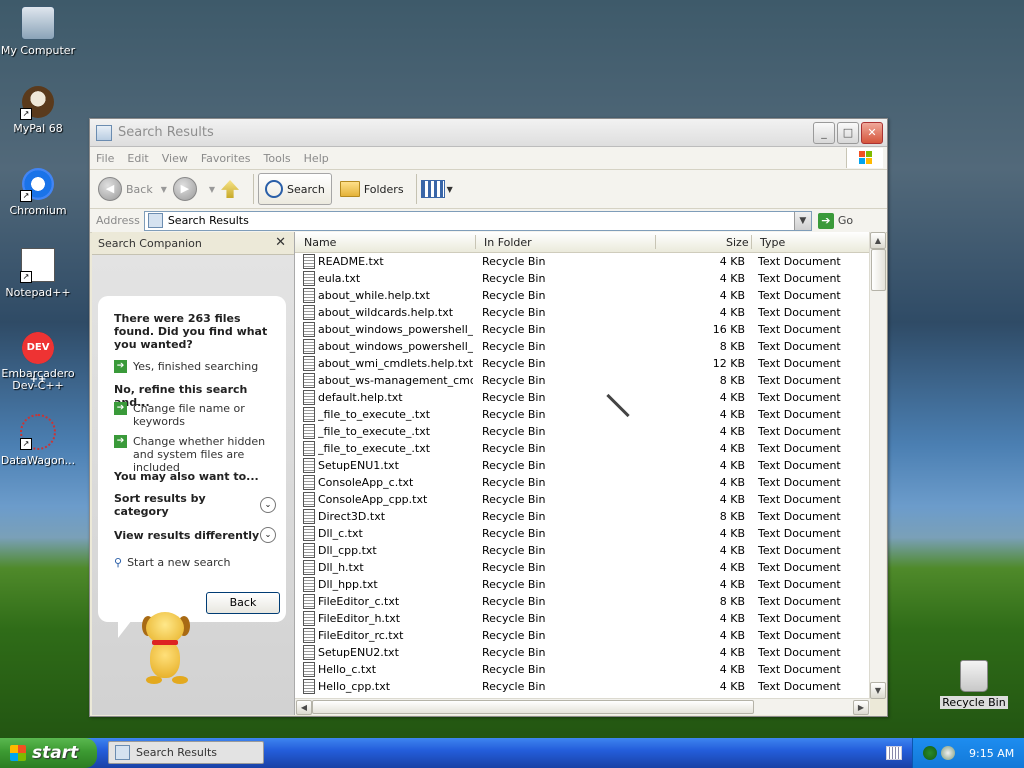 This screenshot has height=768, width=1024. Describe the element at coordinates (37, 265) in the screenshot. I see `notepadpp-icon: ↗` at that location.